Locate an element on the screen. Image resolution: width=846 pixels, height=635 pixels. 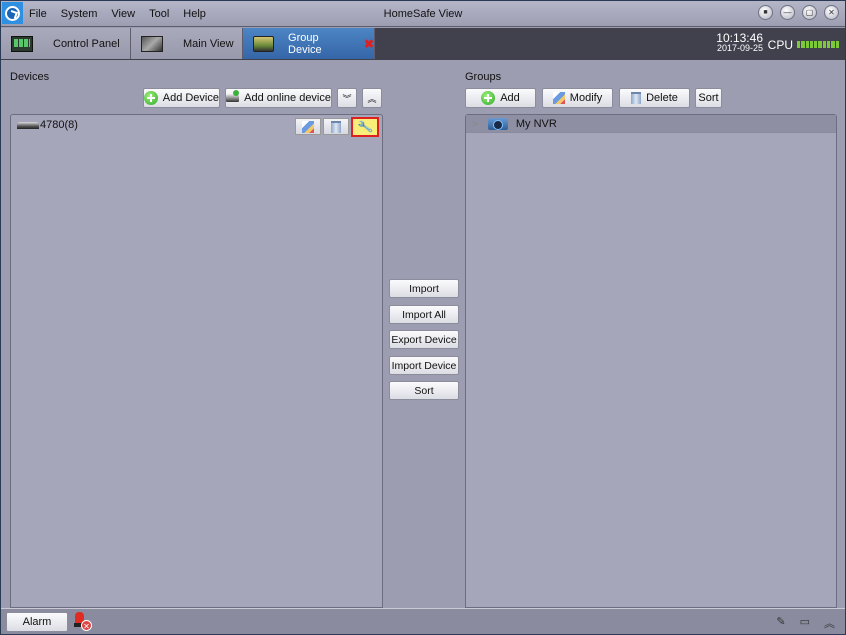
add-group-button: Add is located at coordinates (500, 98).